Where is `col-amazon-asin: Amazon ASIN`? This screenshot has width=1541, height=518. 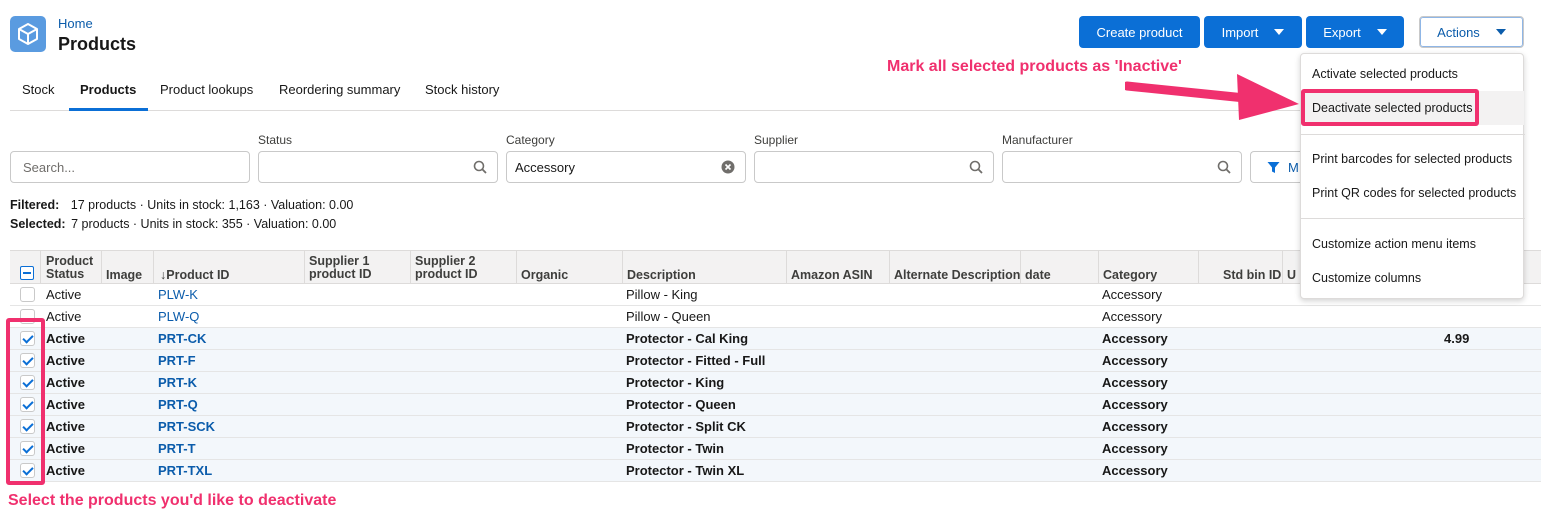 col-amazon-asin: Amazon ASIN is located at coordinates (832, 275).